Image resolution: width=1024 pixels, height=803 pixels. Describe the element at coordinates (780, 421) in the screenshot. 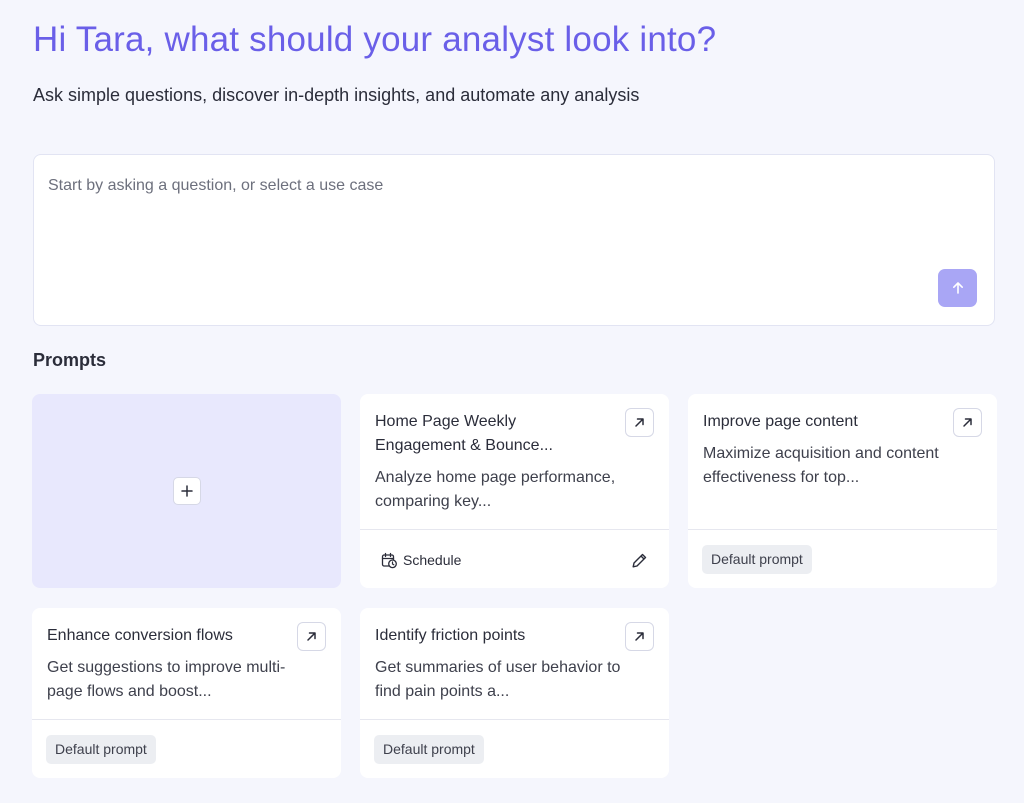

I see `prompt-card-title: Improve page content` at that location.